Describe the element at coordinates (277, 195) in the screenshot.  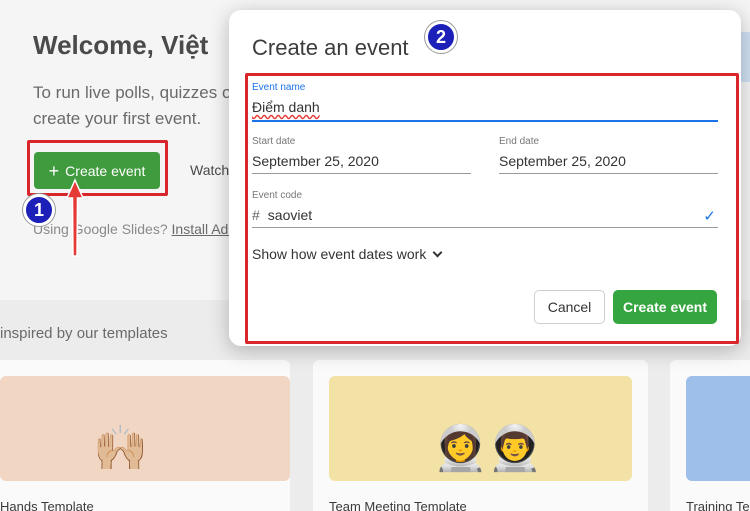
I see `event-code-label: Event code` at that location.